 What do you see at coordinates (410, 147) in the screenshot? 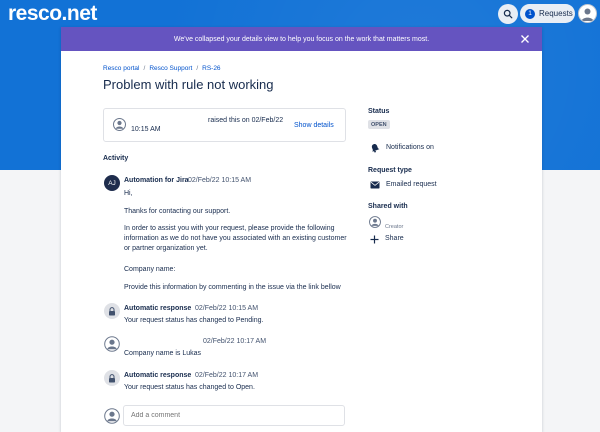
I see `notifications-toggle: Notifications on` at bounding box center [410, 147].